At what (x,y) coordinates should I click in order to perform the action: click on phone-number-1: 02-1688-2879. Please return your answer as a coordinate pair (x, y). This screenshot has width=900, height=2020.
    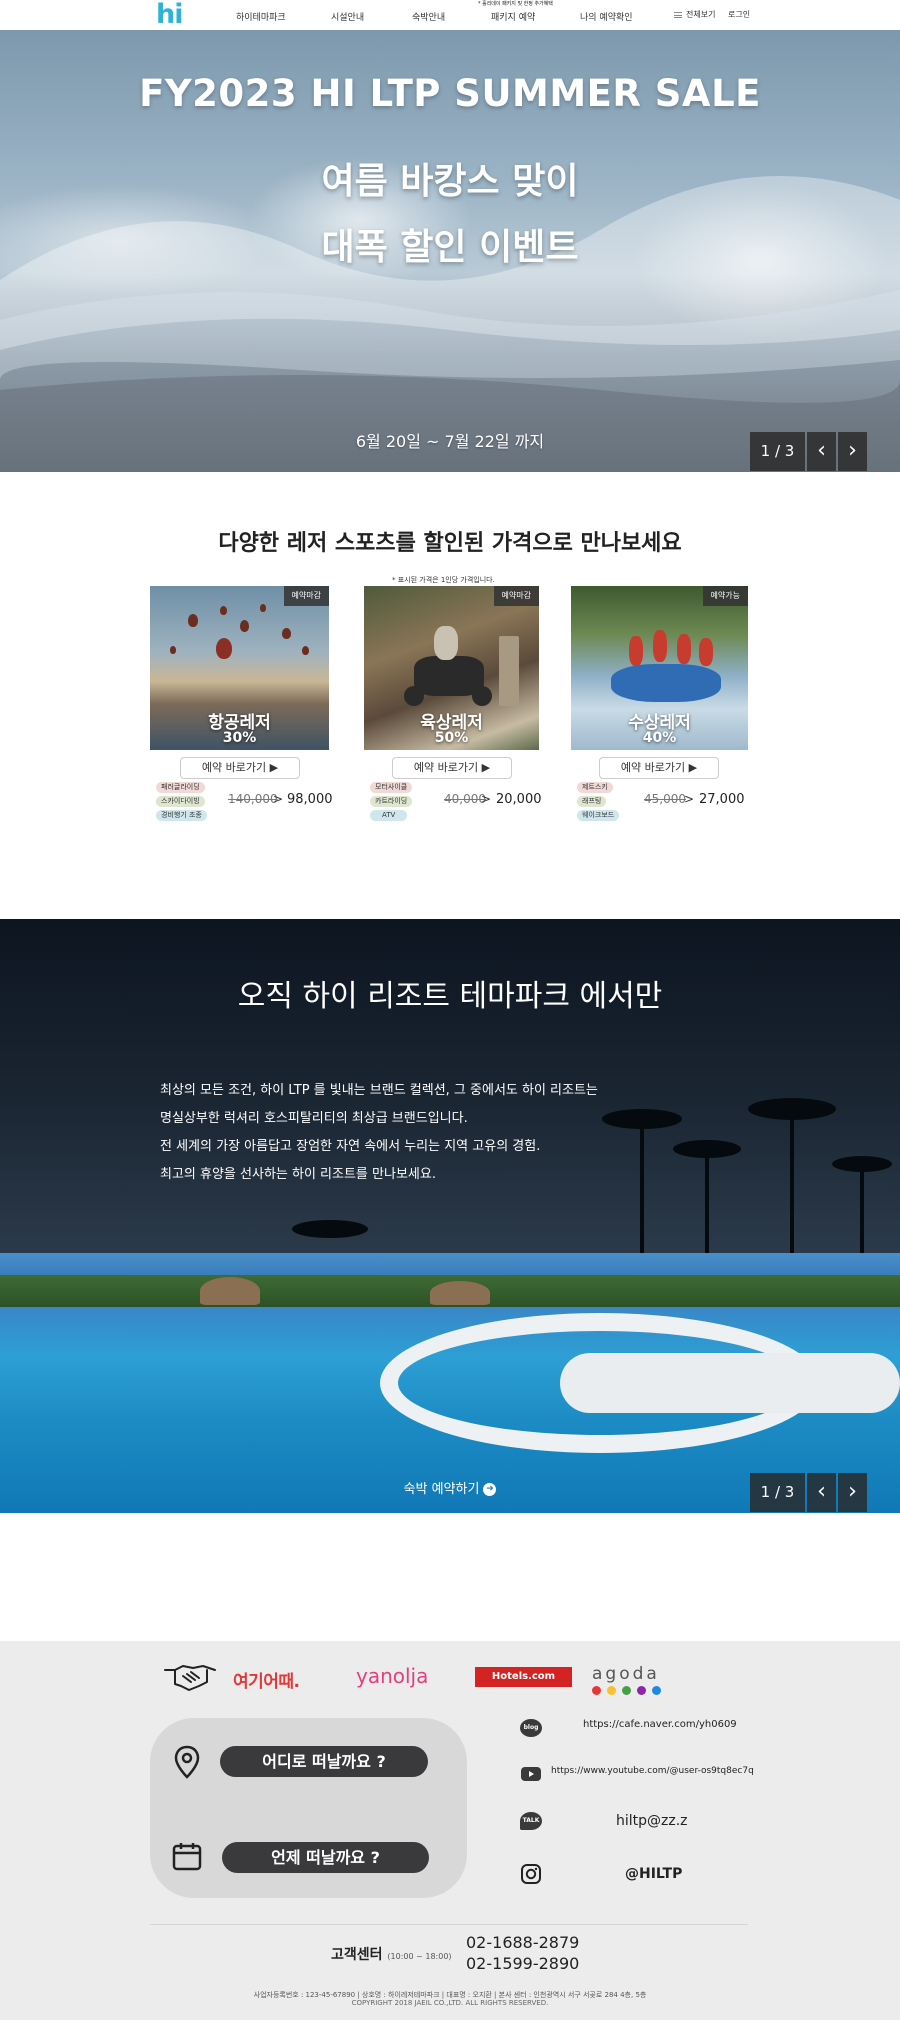
    Looking at the image, I should click on (522, 1942).